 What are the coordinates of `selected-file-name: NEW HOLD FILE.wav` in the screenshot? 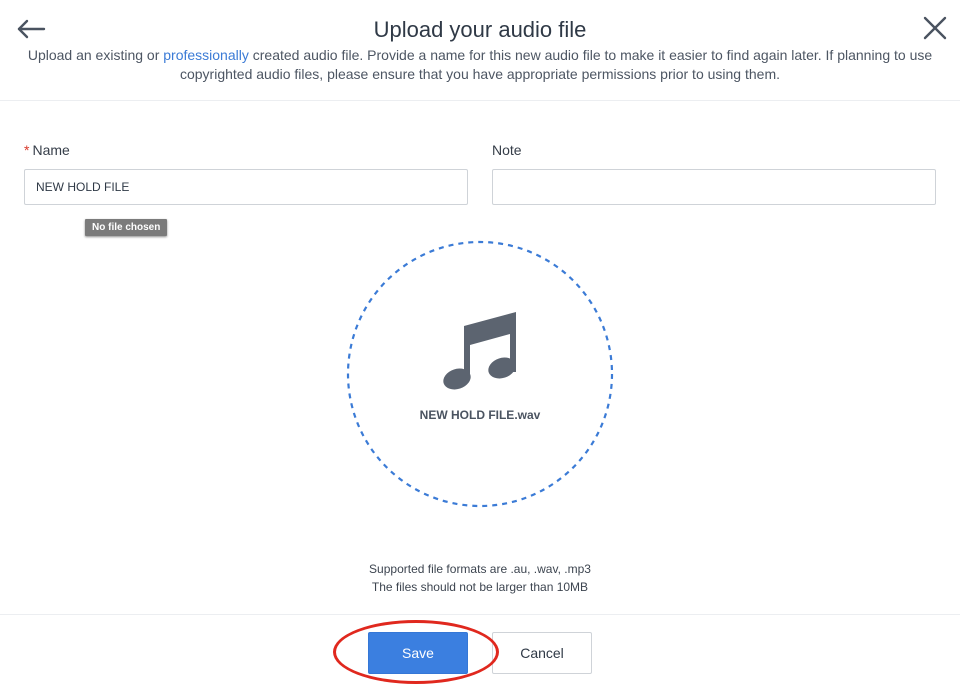 It's located at (480, 415).